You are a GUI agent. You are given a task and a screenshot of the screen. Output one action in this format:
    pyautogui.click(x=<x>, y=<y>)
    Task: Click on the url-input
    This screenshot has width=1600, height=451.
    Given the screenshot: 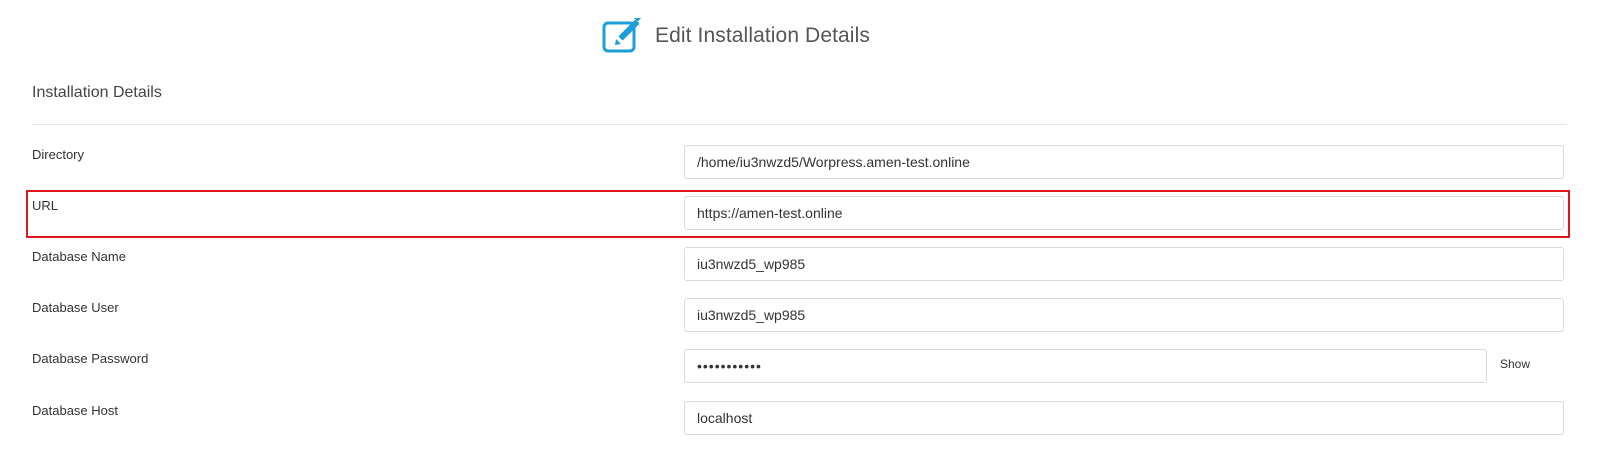 What is the action you would take?
    pyautogui.click(x=1124, y=213)
    